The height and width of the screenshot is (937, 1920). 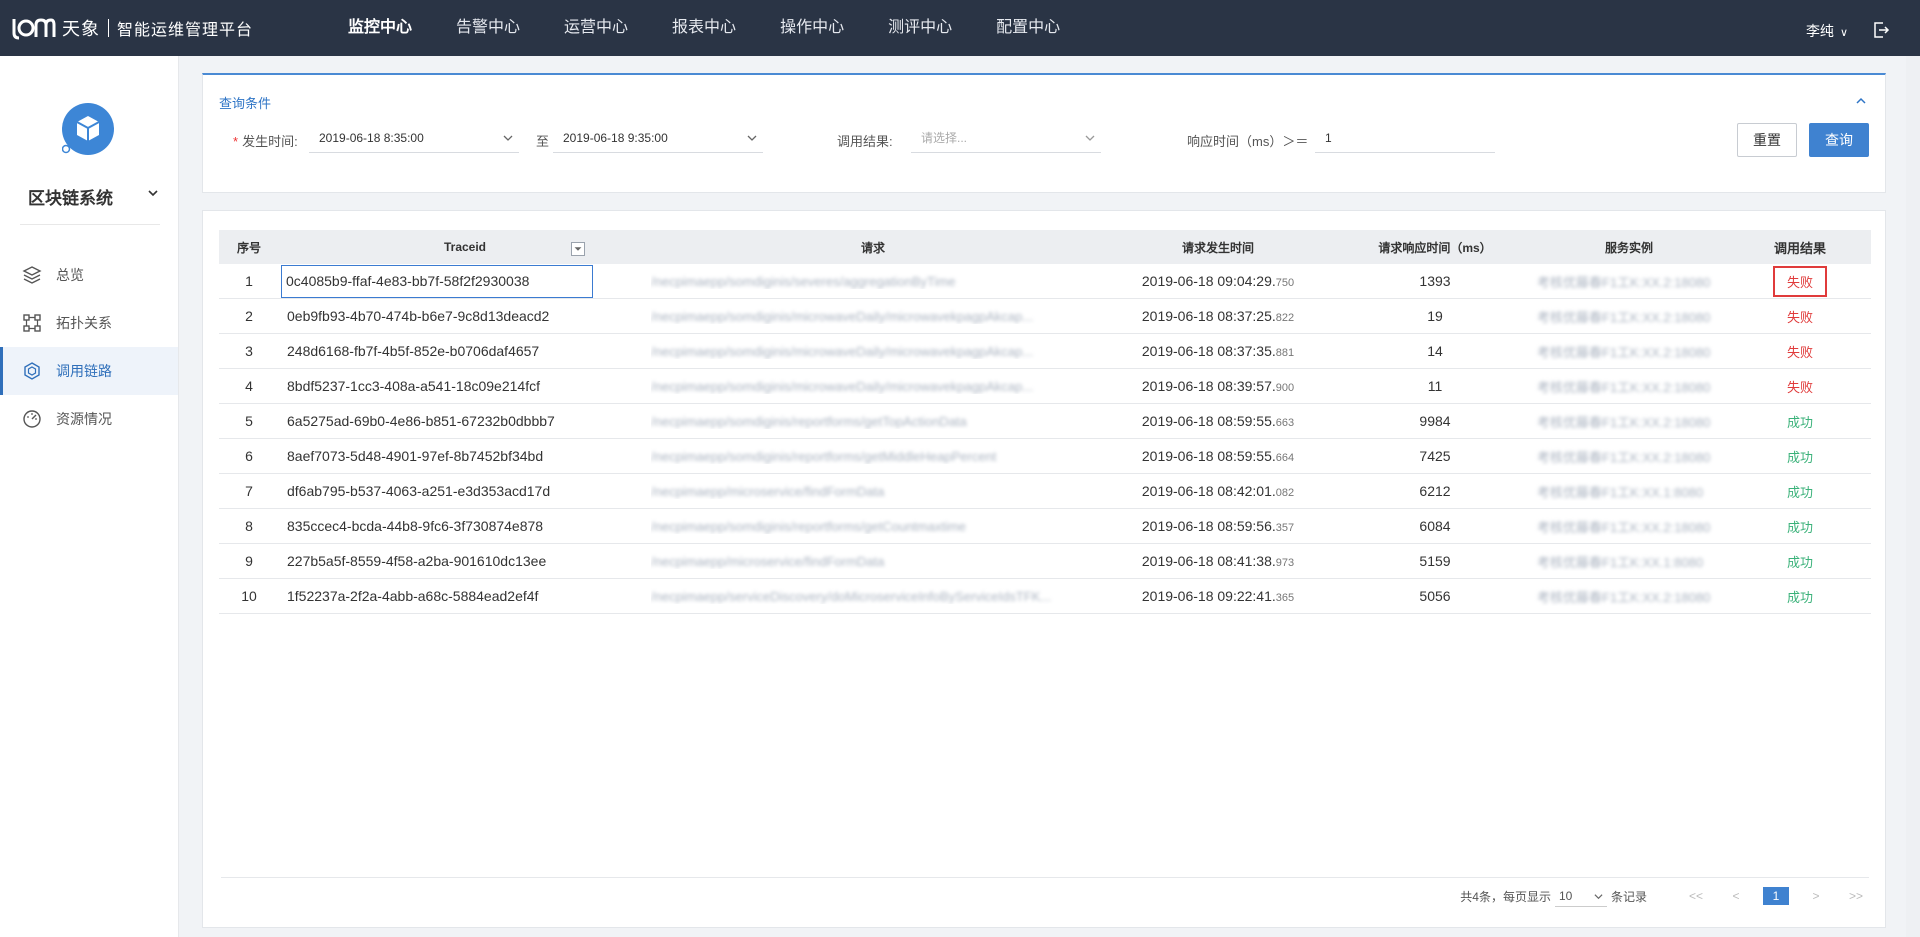 What do you see at coordinates (1843, 33) in the screenshot?
I see `chevron-down-icon: ∨` at bounding box center [1843, 33].